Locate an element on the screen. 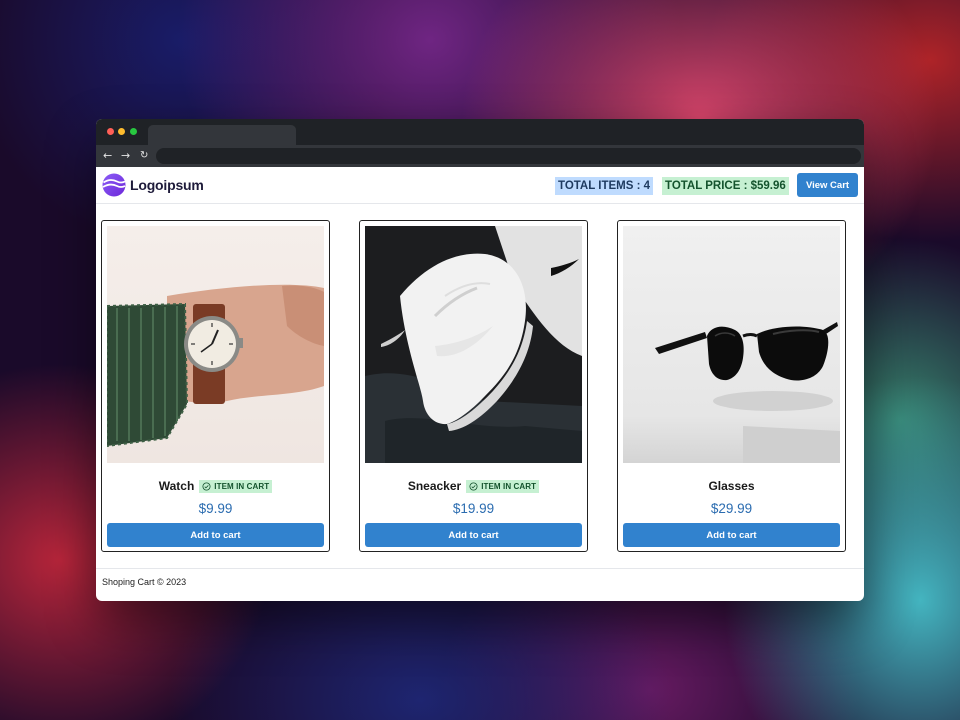 This screenshot has height=720, width=960. minimize-window-dot is located at coordinates (121, 131).